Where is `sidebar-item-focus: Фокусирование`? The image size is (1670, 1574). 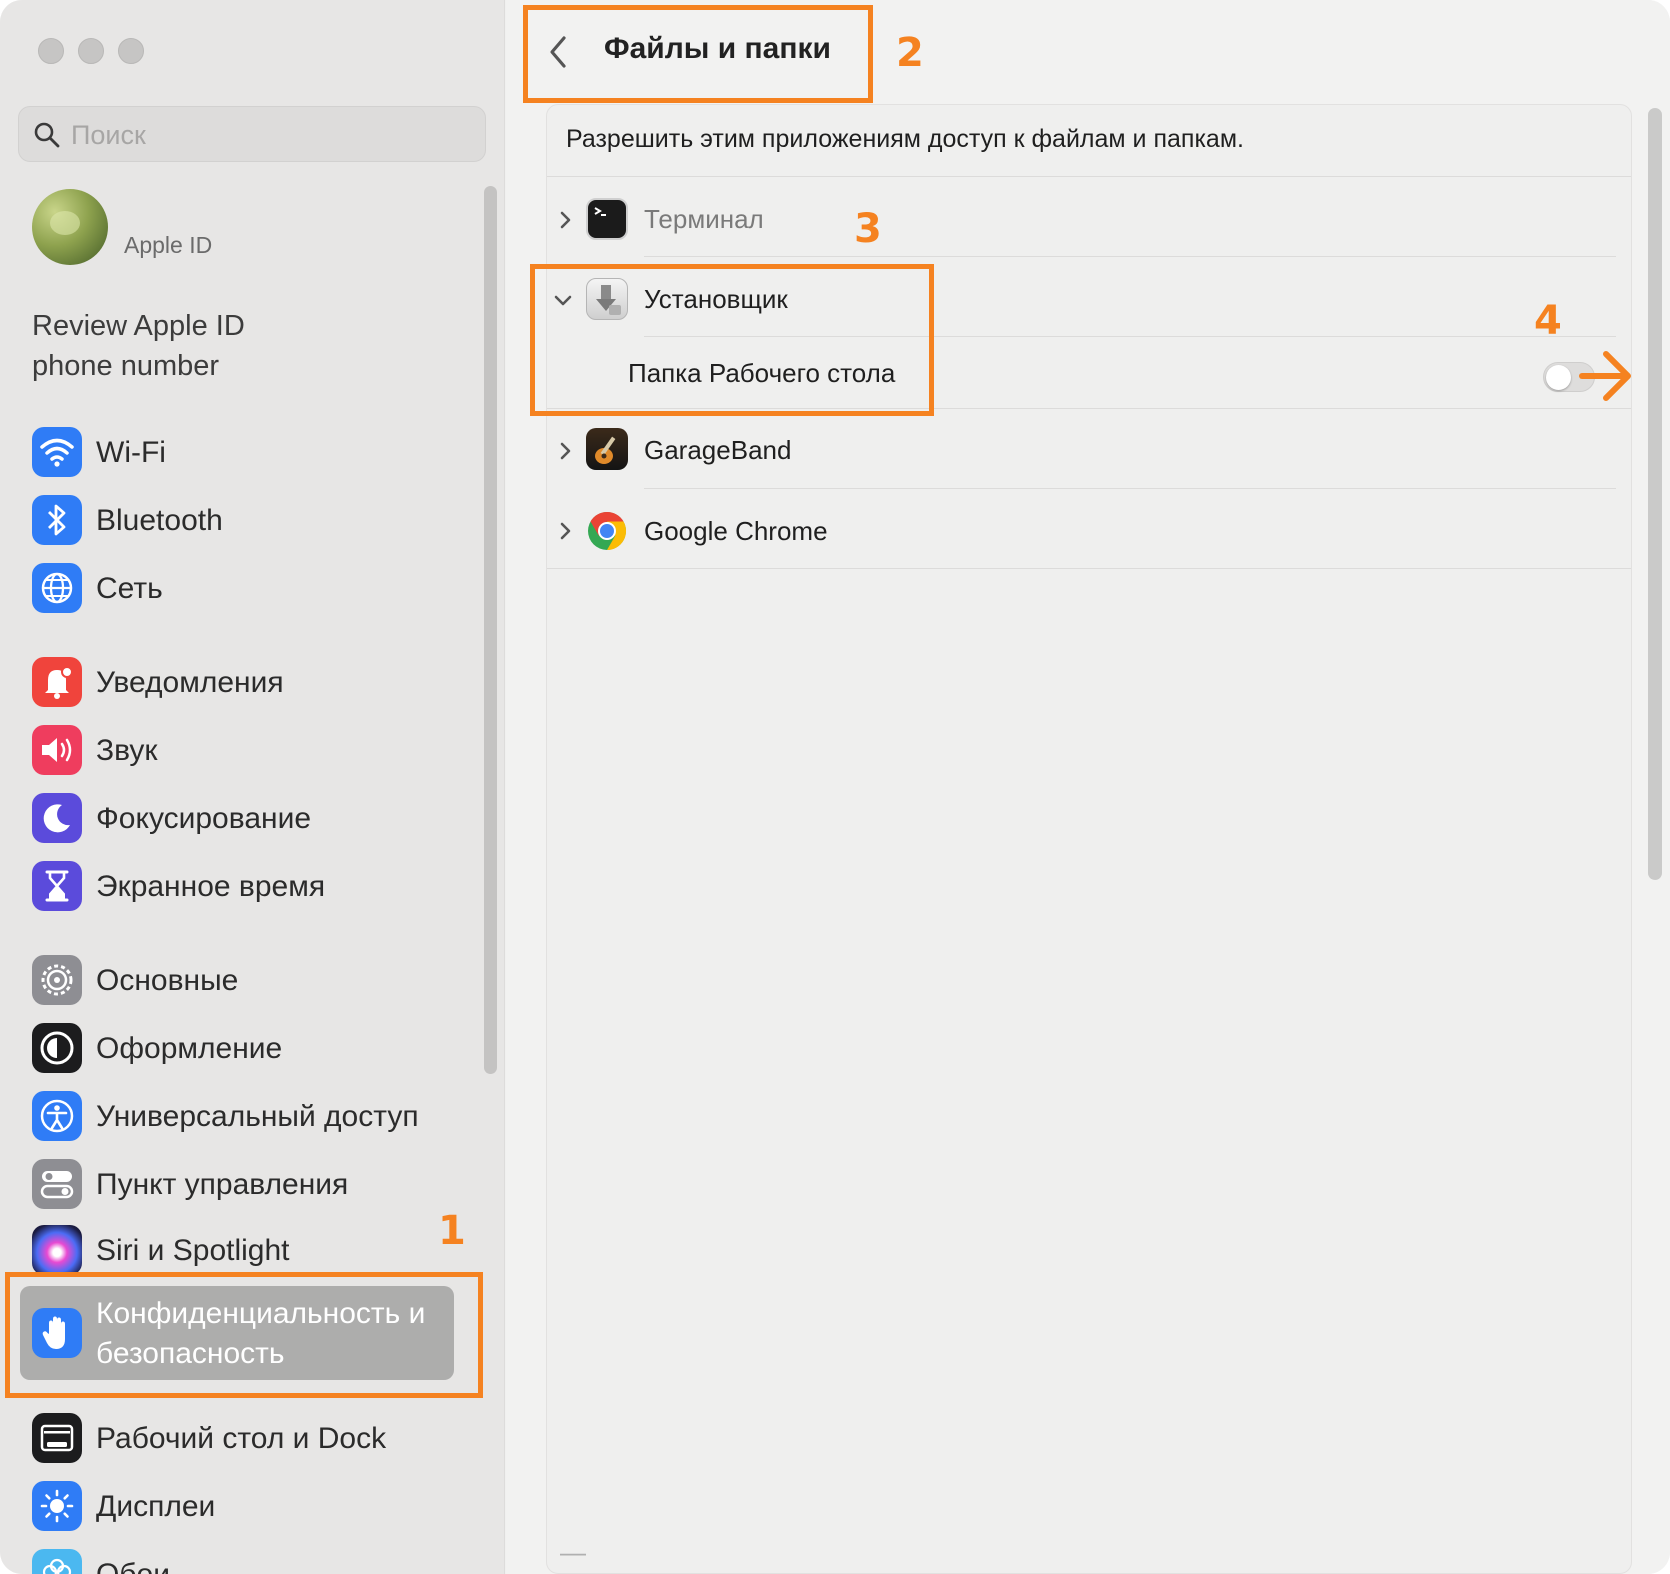
sidebar-item-focus: Фокусирование is located at coordinates (250, 818).